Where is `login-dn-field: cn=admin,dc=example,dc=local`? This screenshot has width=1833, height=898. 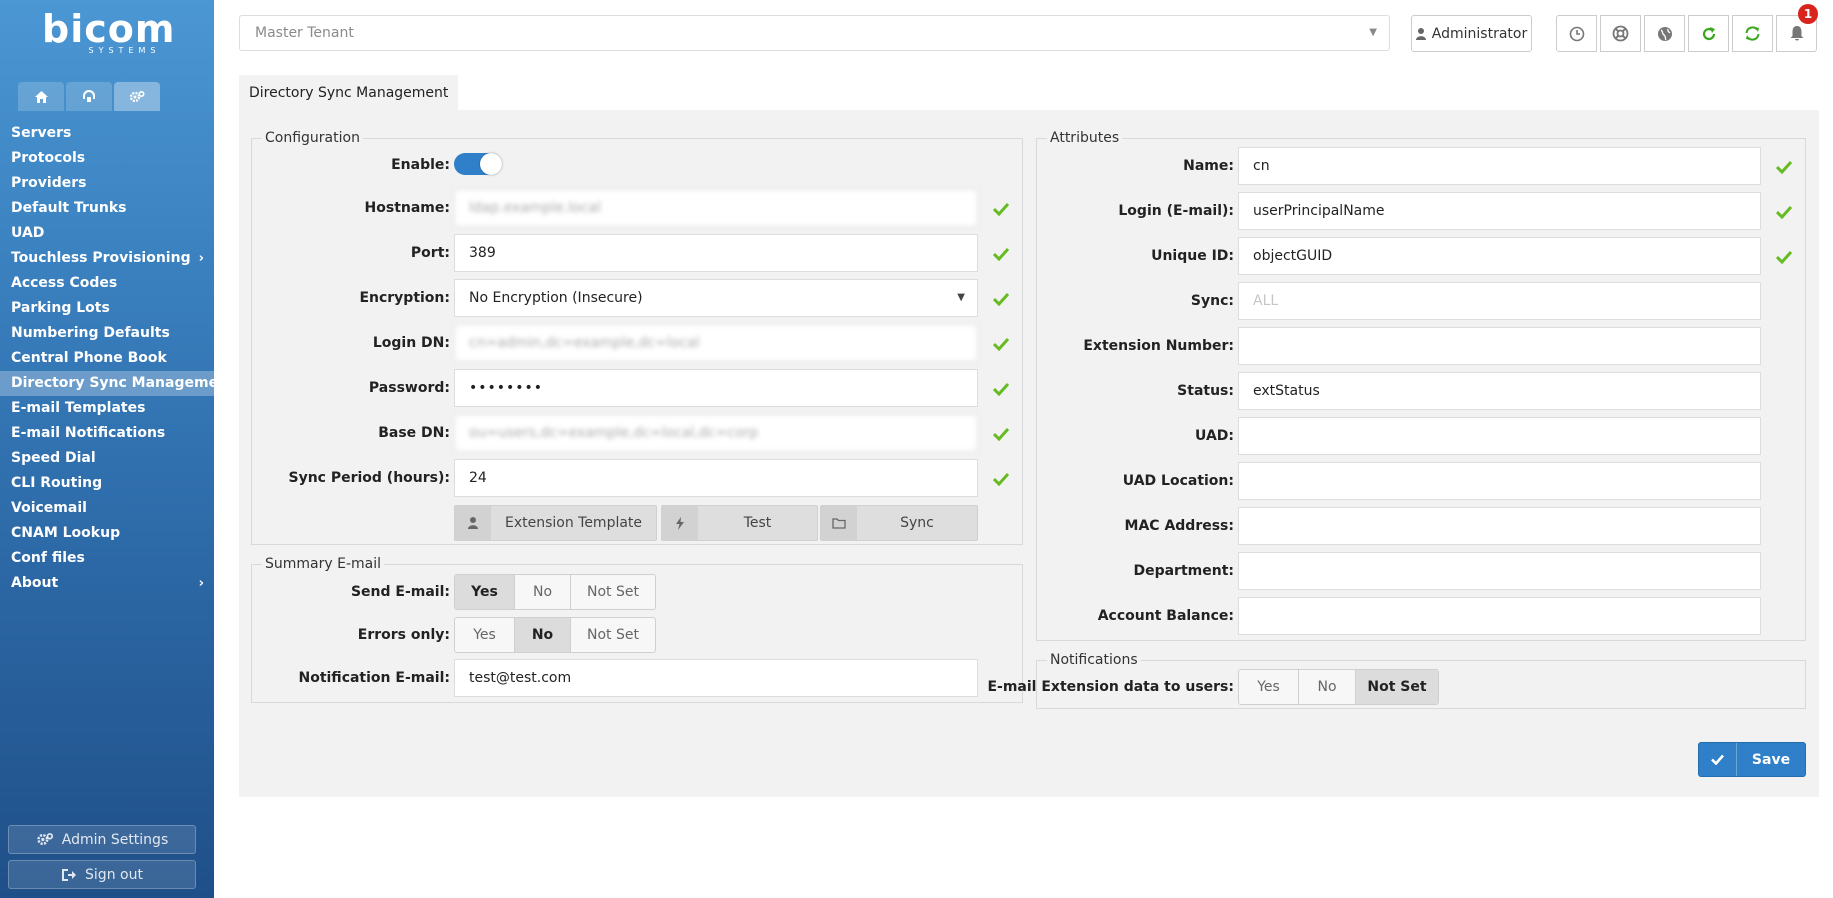 login-dn-field: cn=admin,dc=example,dc=local is located at coordinates (716, 343).